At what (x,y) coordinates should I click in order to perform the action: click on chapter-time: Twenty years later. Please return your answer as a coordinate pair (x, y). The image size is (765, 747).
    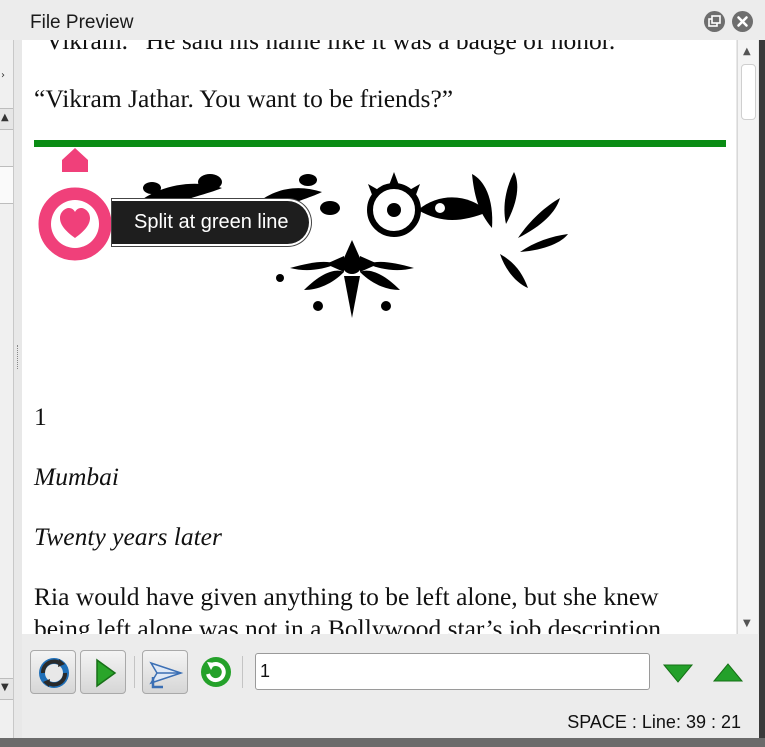
    Looking at the image, I should click on (128, 536).